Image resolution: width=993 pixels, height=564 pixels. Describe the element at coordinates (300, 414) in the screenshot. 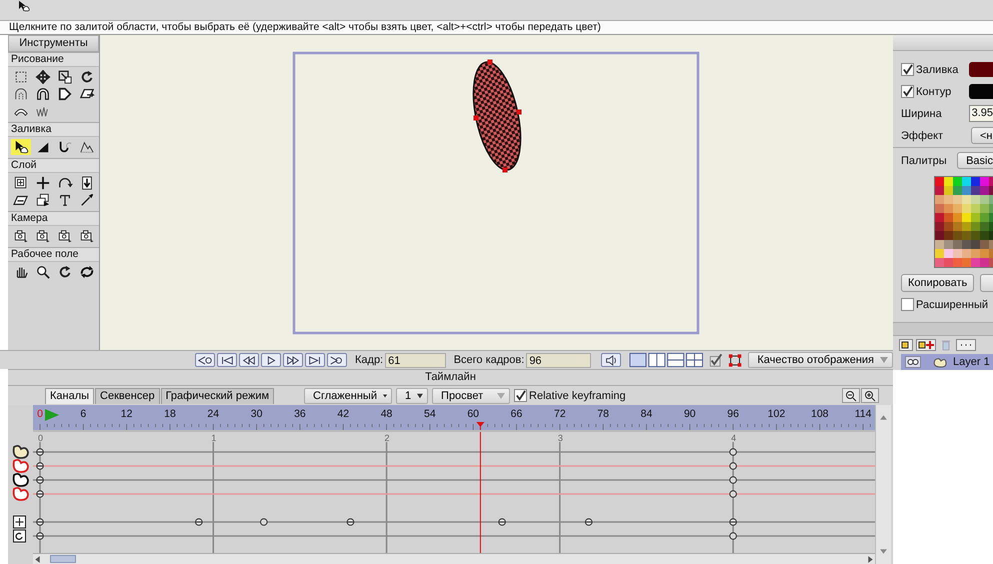

I see `ruler-label: 36` at that location.